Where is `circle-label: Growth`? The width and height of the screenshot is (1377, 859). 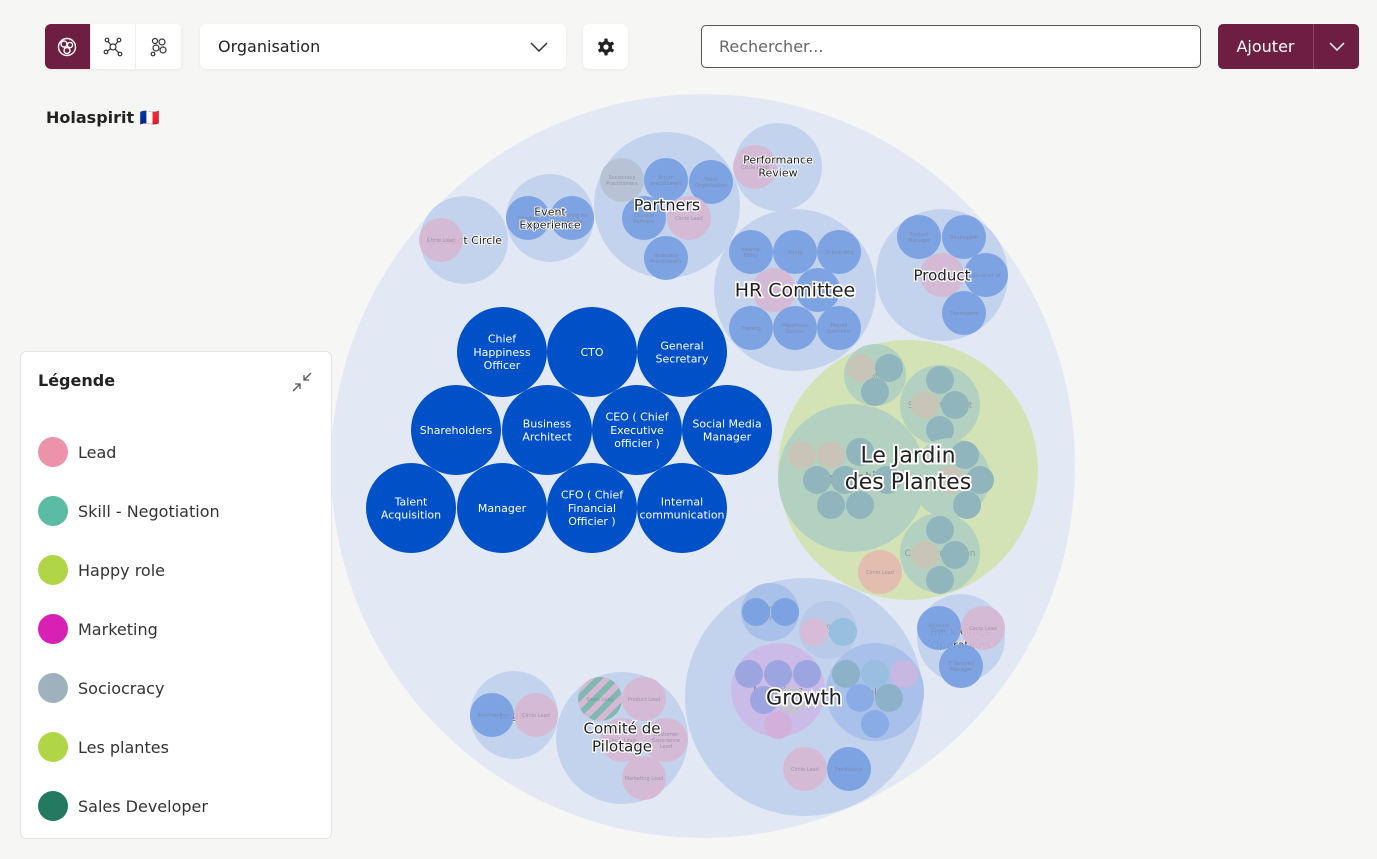
circle-label: Growth is located at coordinates (804, 697).